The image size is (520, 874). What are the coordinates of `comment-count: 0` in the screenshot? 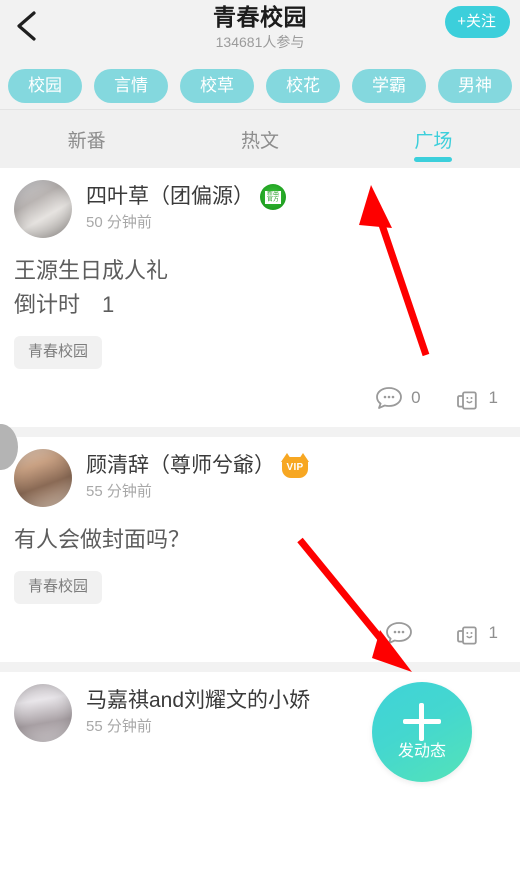 It's located at (416, 397).